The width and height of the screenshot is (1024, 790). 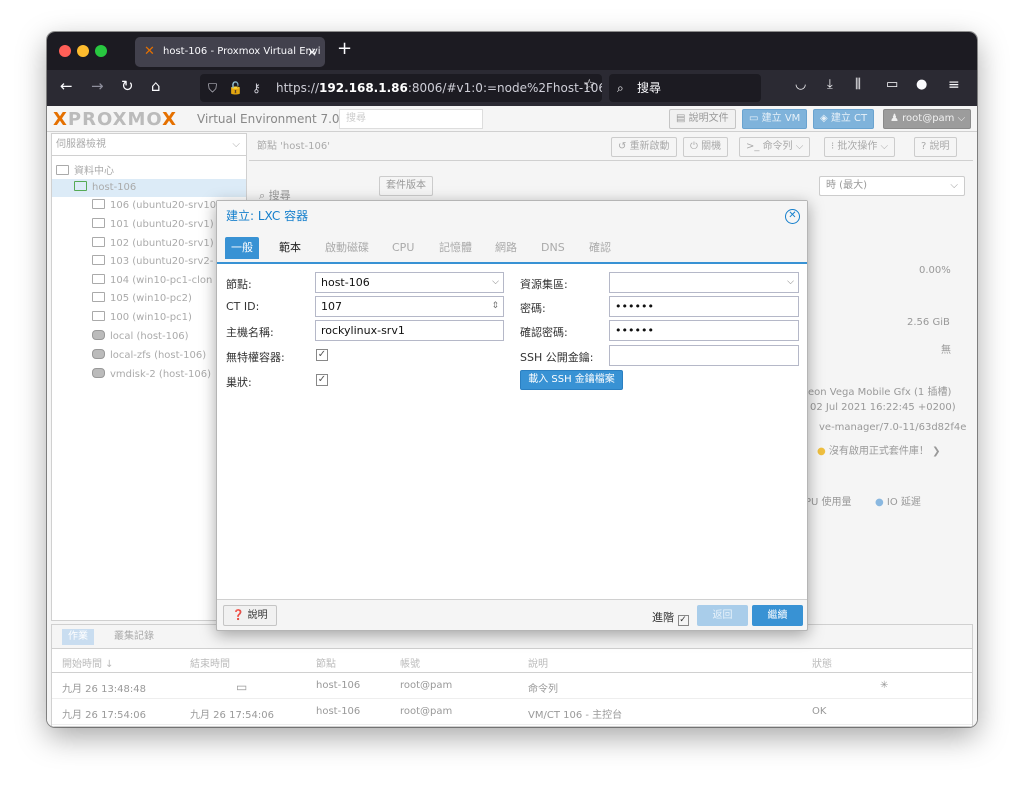 What do you see at coordinates (85, 169) in the screenshot?
I see `tree-datacenter: 資料中心` at bounding box center [85, 169].